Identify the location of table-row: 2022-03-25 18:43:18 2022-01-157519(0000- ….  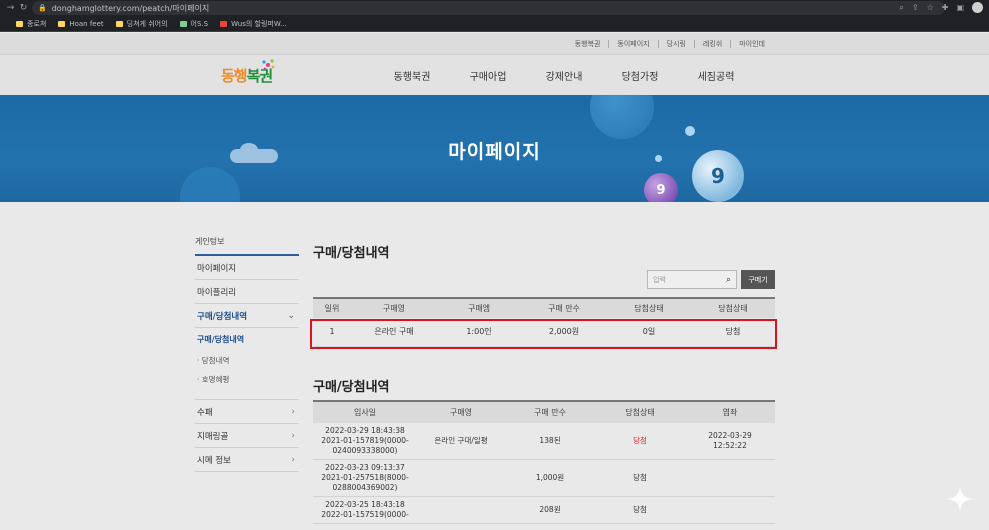
(544, 510).